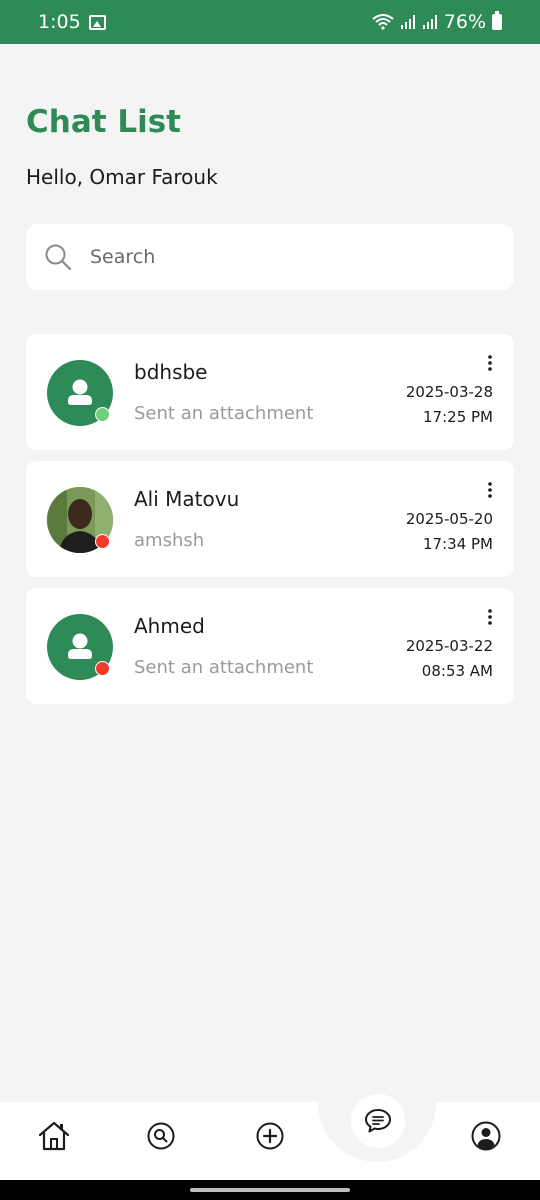 This screenshot has height=1200, width=540. What do you see at coordinates (169, 626) in the screenshot?
I see `chat-name: Ahmed` at bounding box center [169, 626].